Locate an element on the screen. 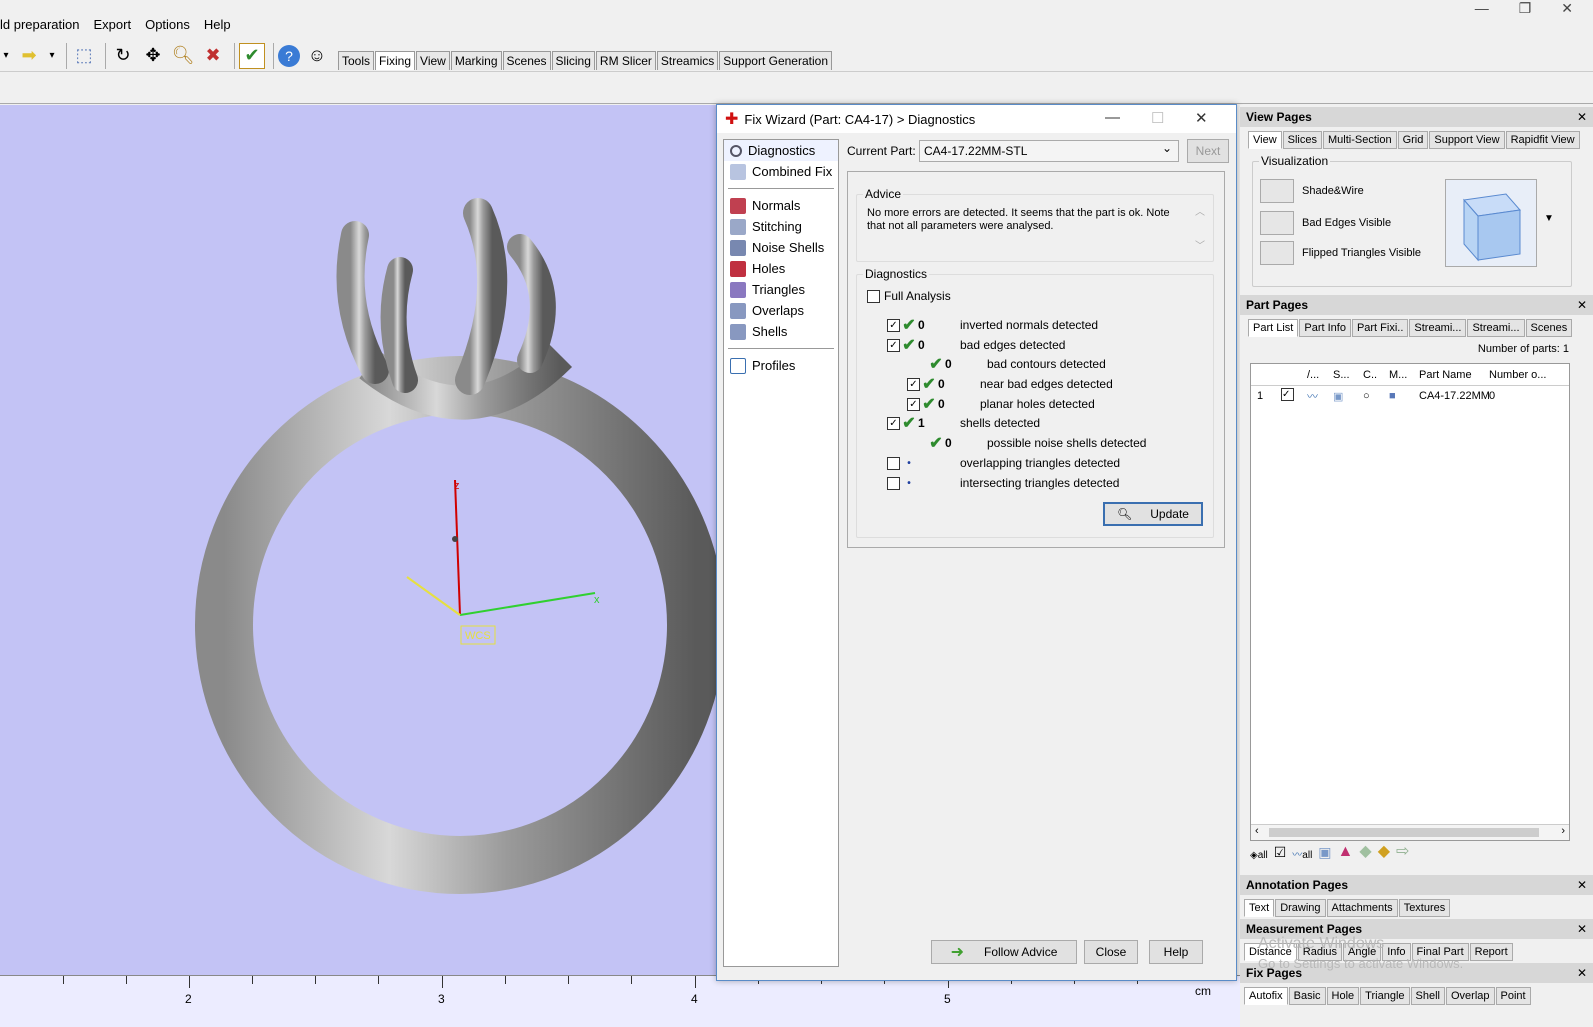 This screenshot has height=1027, width=1593. tab-basic: Basic is located at coordinates (1307, 996).